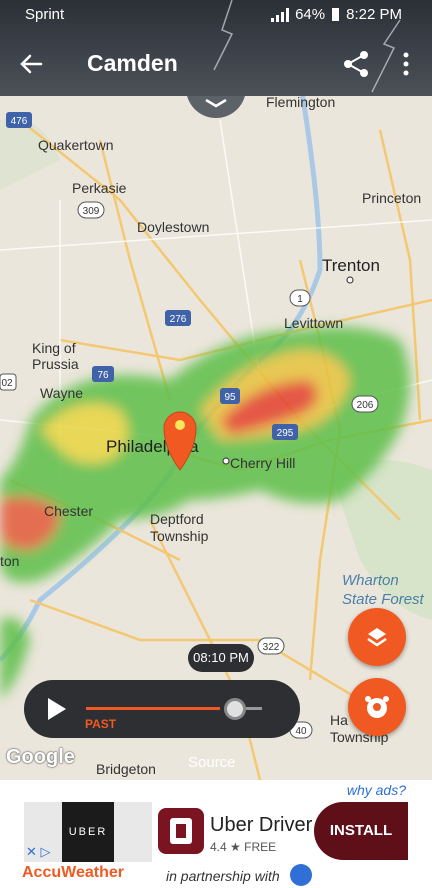 The width and height of the screenshot is (432, 888). Describe the element at coordinates (261, 825) in the screenshot. I see `ad-app-name: Uber Driver` at that location.